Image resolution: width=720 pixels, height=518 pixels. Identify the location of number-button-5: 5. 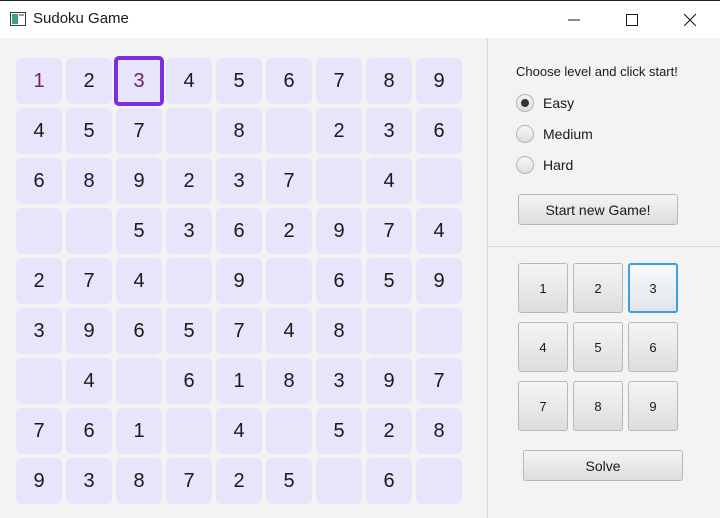
(598, 347).